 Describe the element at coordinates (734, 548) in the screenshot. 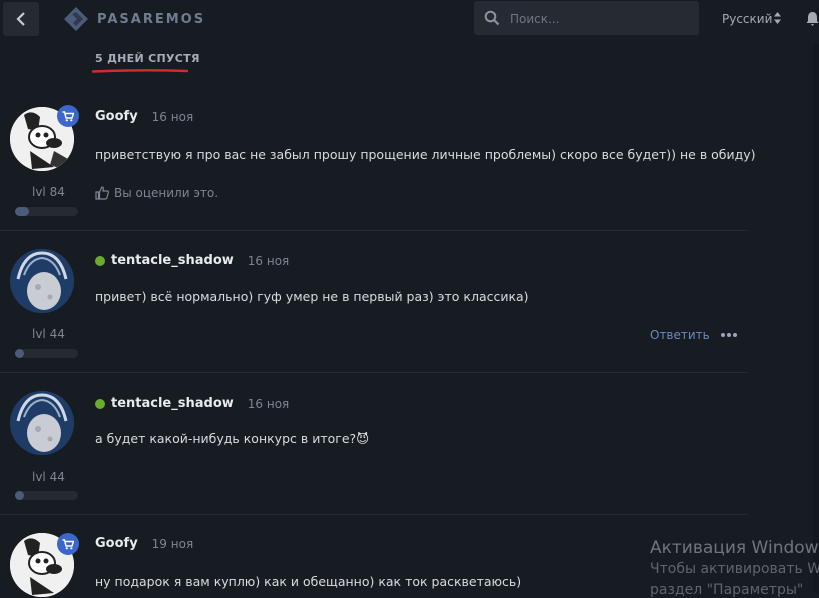

I see `windows-activation-title: Активация Window` at that location.